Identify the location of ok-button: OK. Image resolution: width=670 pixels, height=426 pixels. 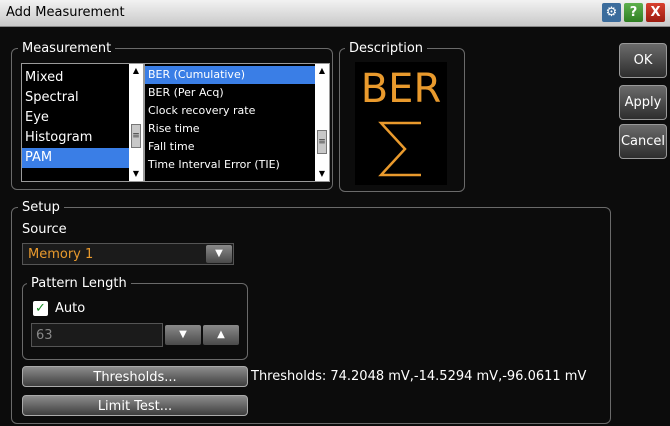
(643, 60).